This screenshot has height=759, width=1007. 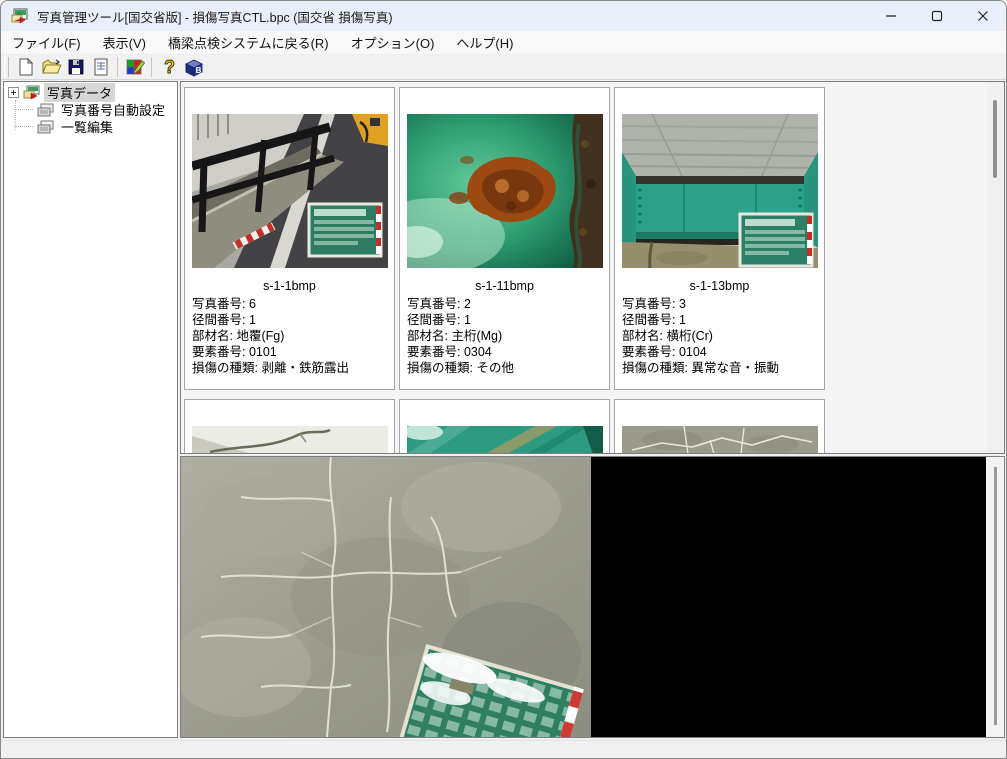 What do you see at coordinates (937, 16) in the screenshot?
I see `maximize-icon` at bounding box center [937, 16].